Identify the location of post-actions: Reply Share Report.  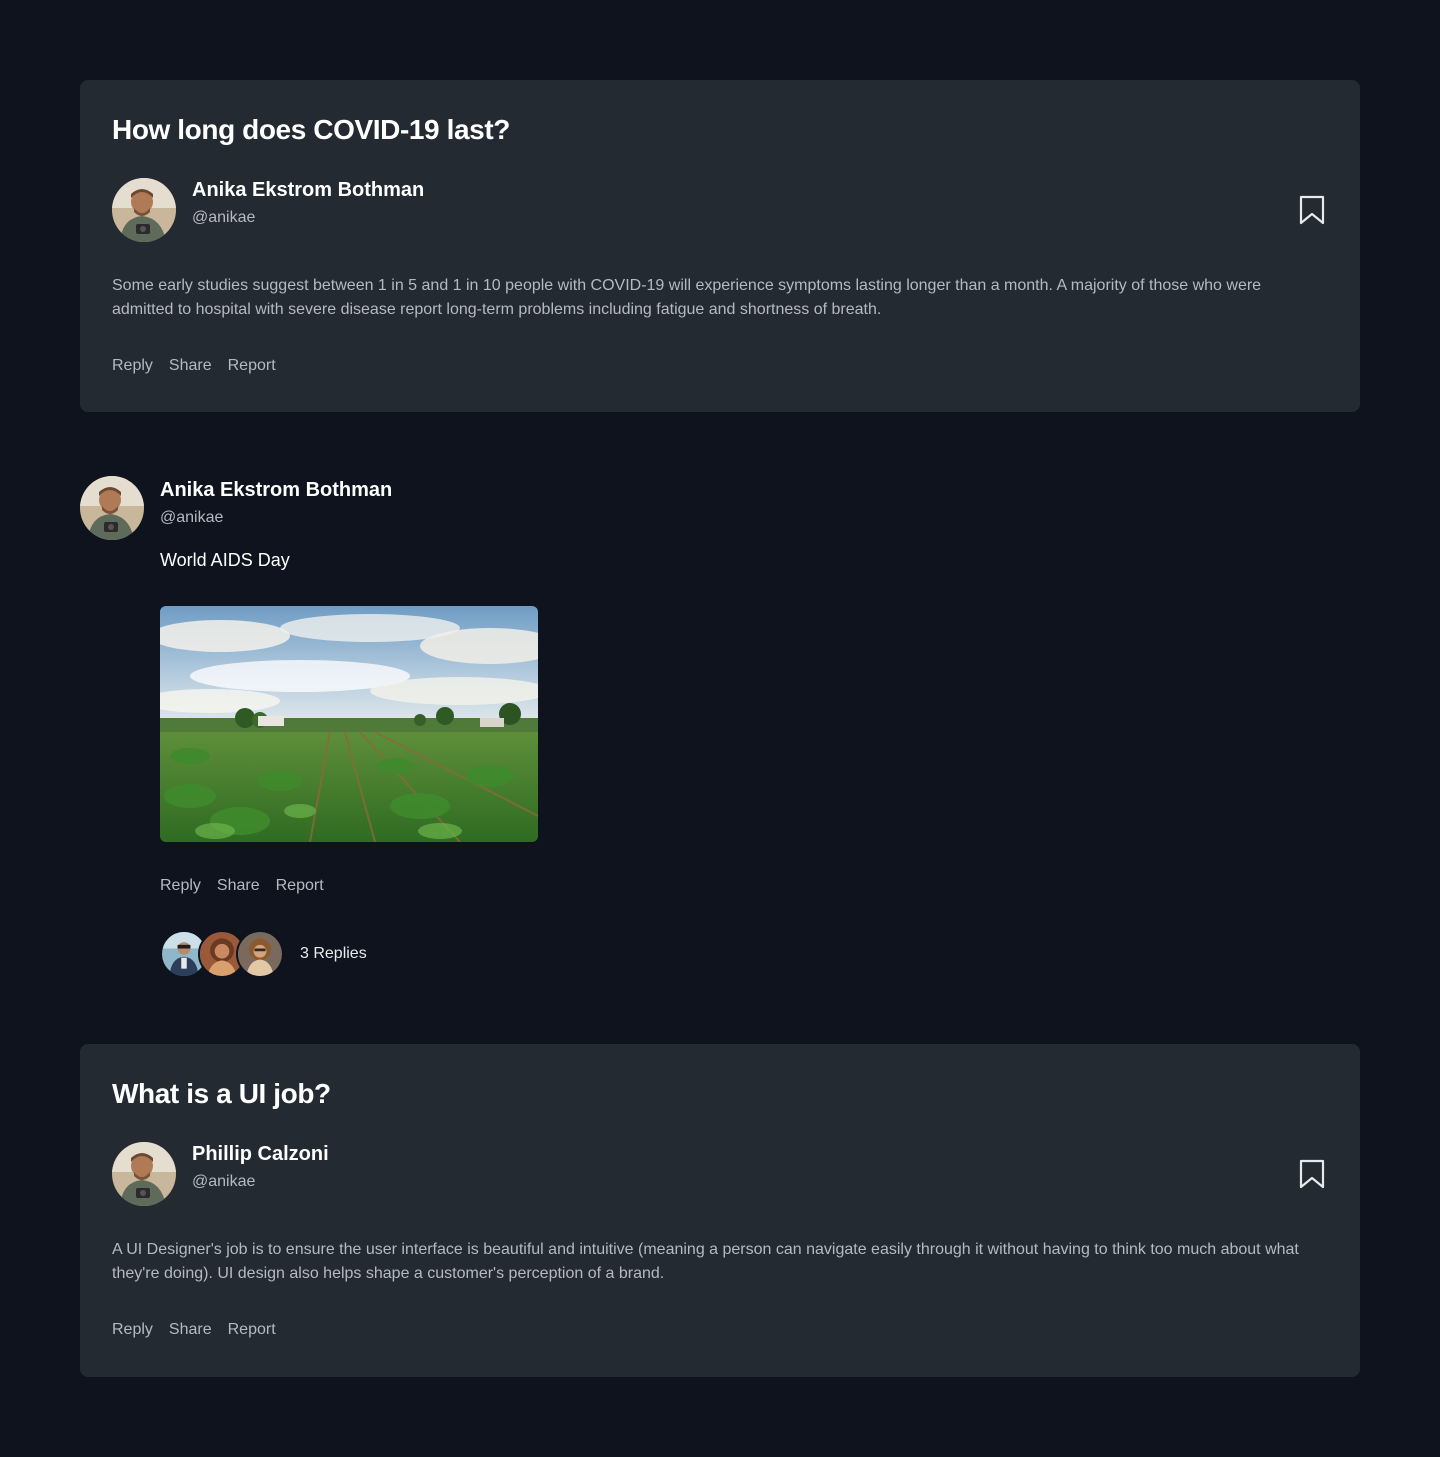
(660, 886).